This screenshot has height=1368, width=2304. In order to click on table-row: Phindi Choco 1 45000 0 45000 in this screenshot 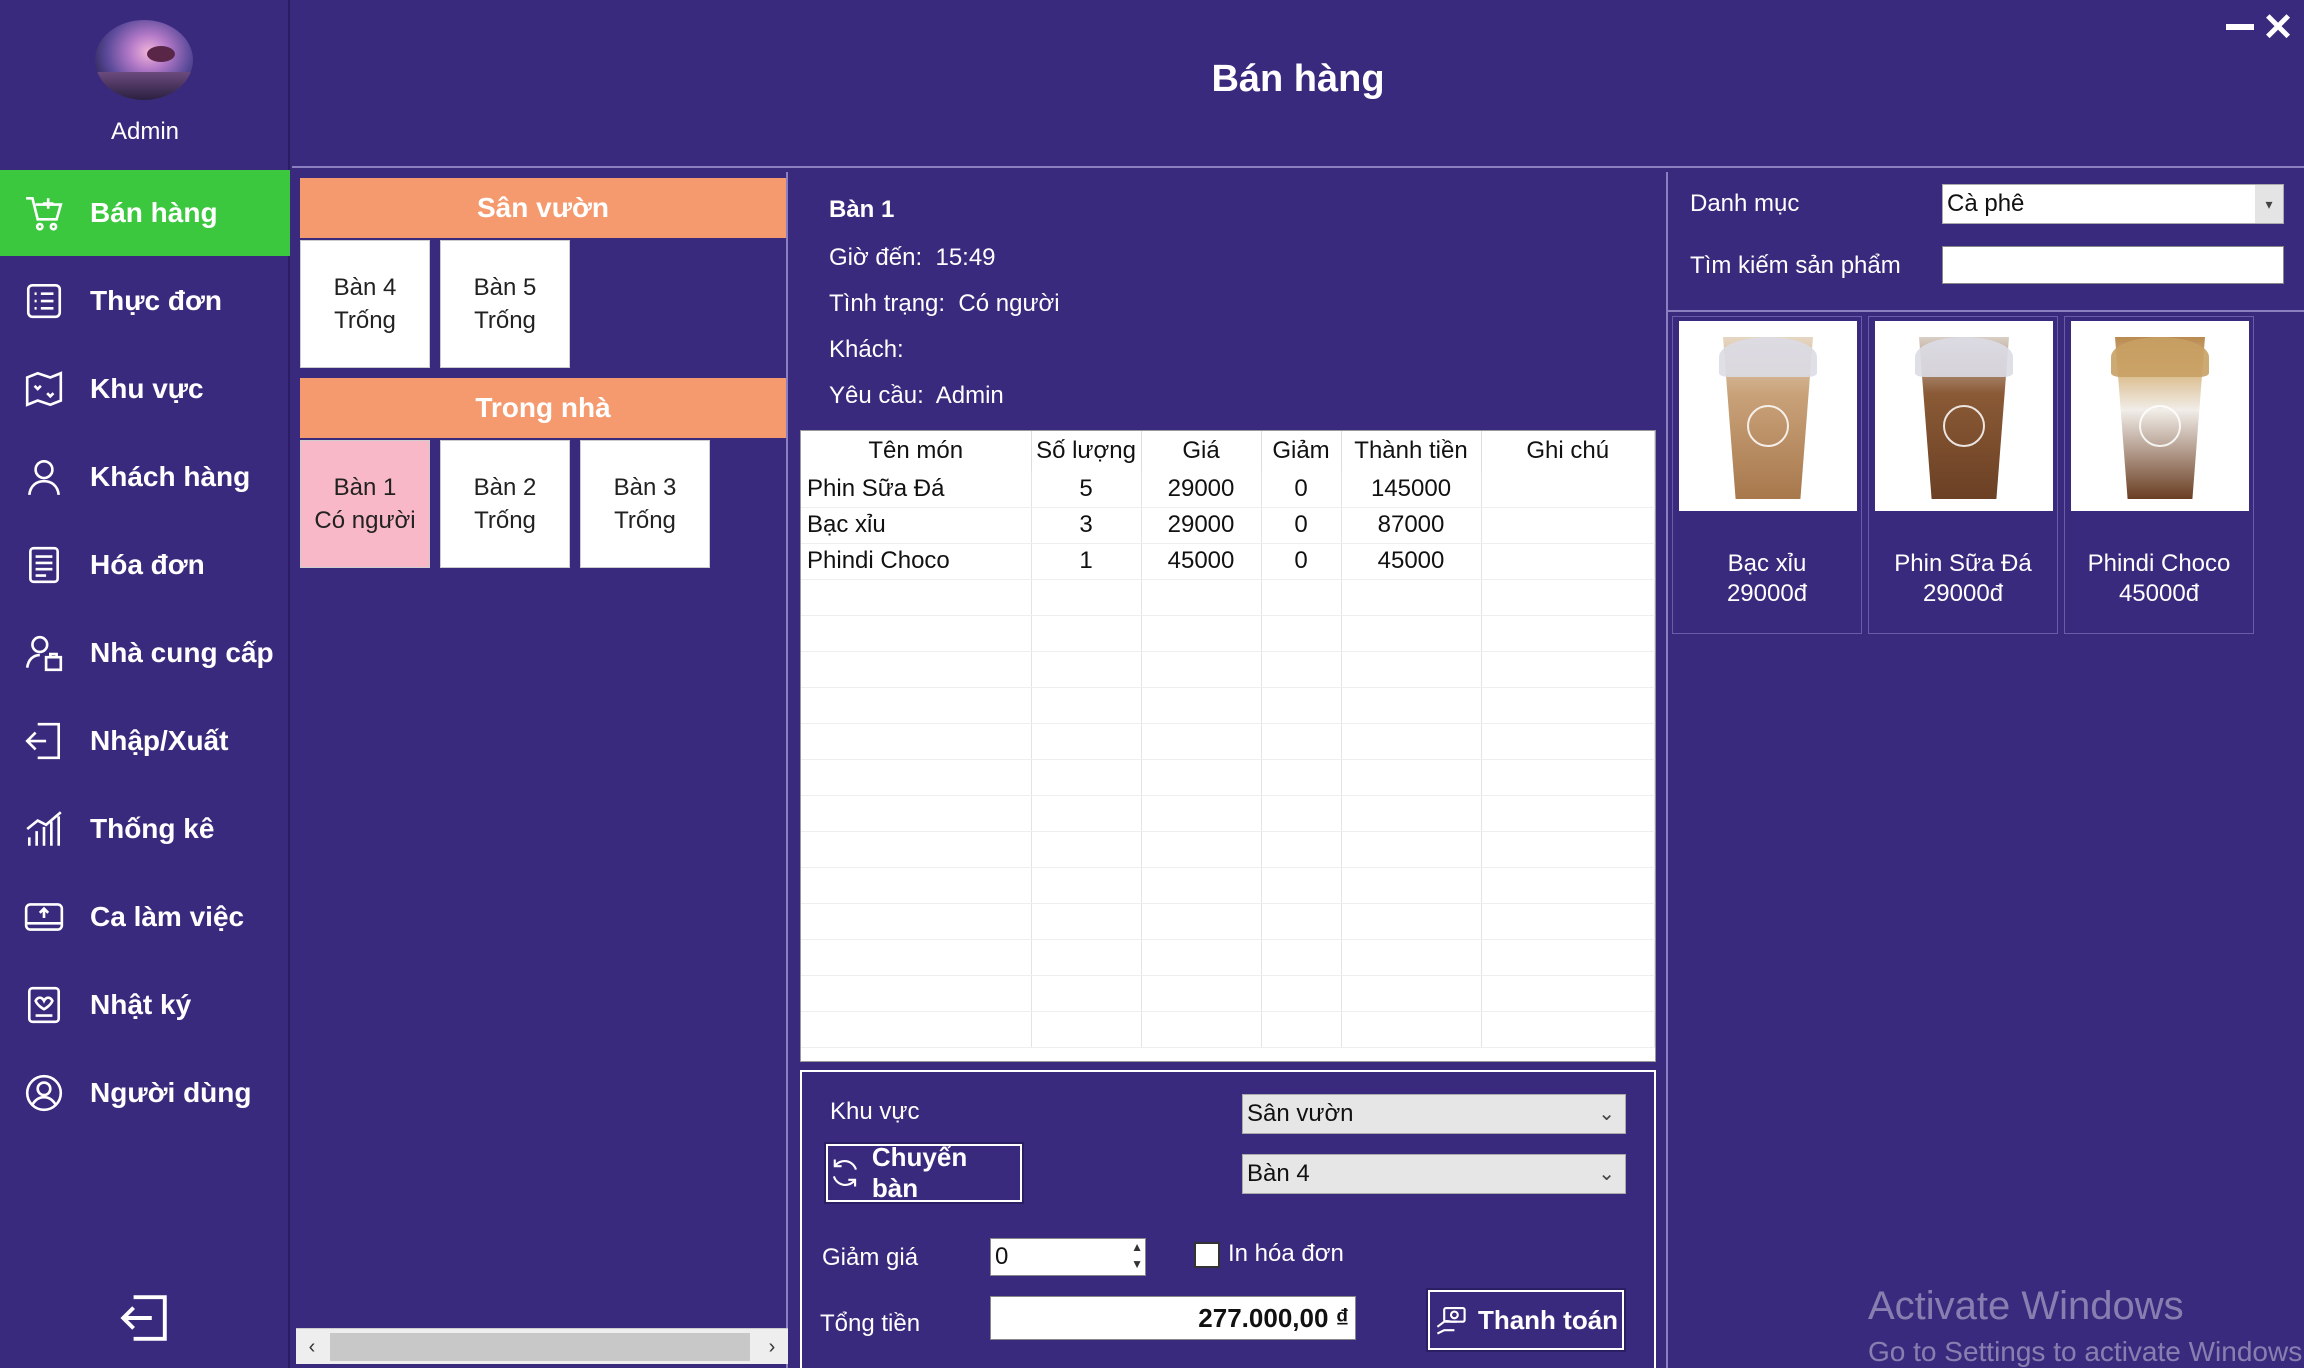, I will do `click(1228, 561)`.